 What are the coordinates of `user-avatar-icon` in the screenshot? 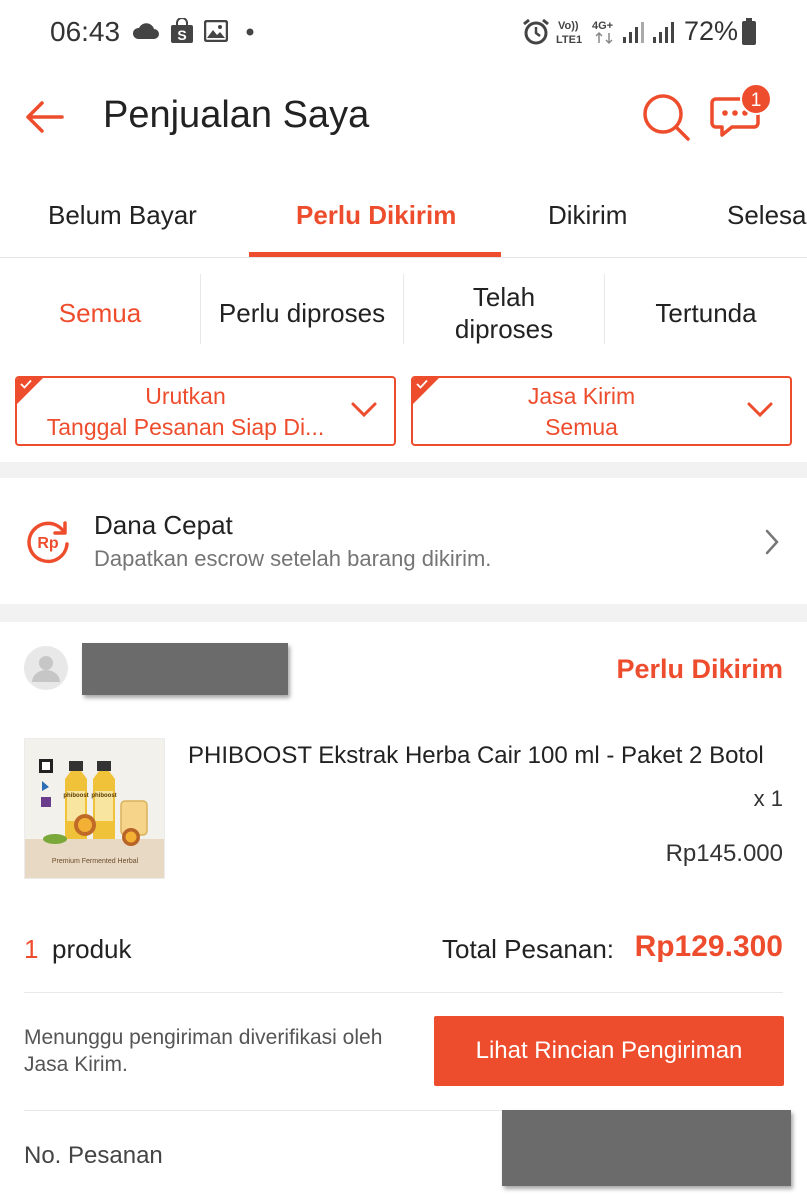 It's located at (46, 669).